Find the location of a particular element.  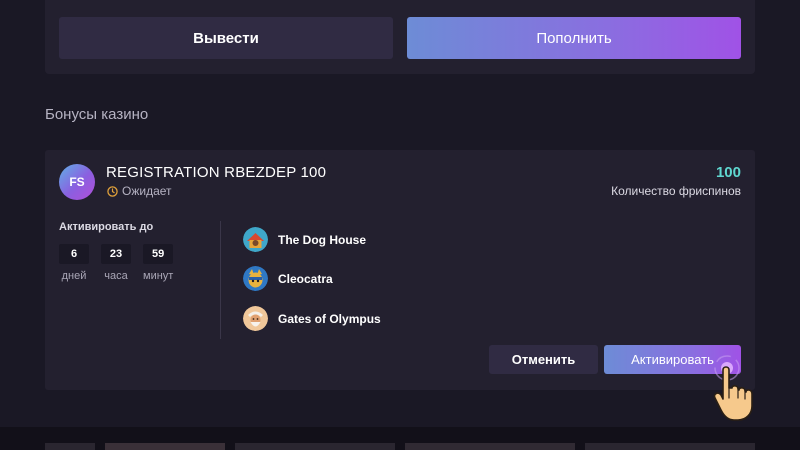

cleocatra-icon is located at coordinates (255, 278).